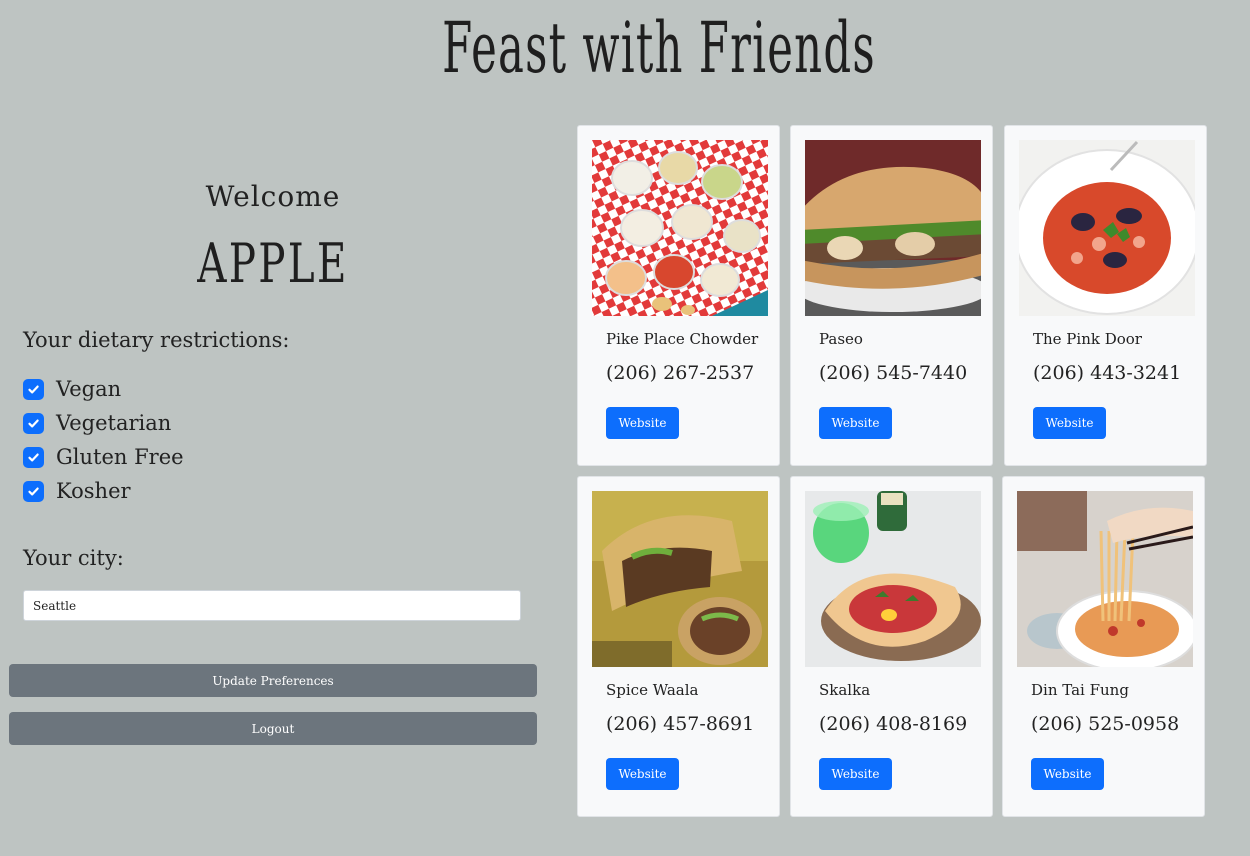 This screenshot has height=856, width=1250. I want to click on dietary-restrictions-heading: Your dietary restrictions:, so click(156, 340).